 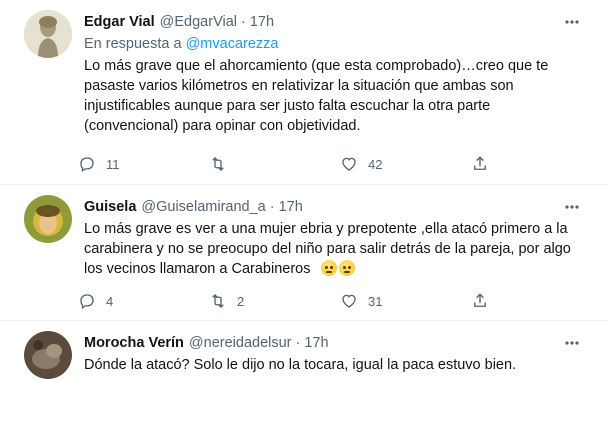 What do you see at coordinates (274, 164) in the screenshot?
I see `retweet-button` at bounding box center [274, 164].